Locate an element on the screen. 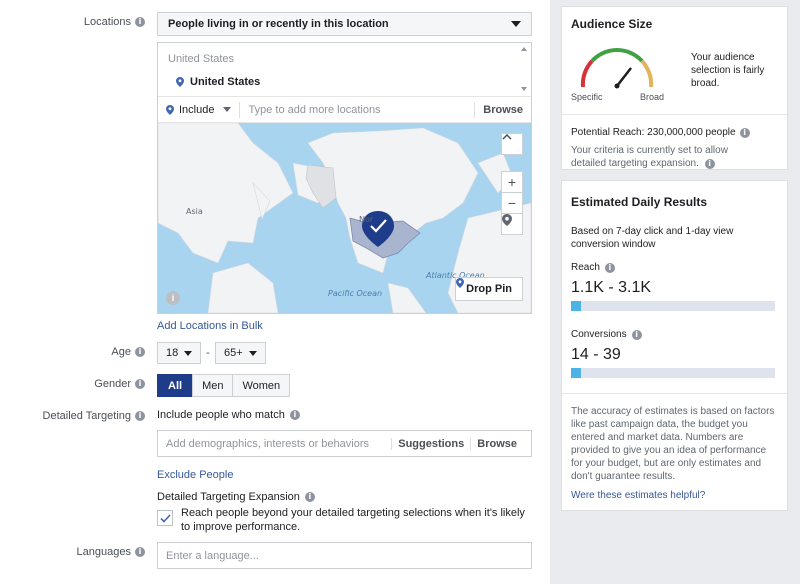  map-collapse-button is located at coordinates (512, 144).